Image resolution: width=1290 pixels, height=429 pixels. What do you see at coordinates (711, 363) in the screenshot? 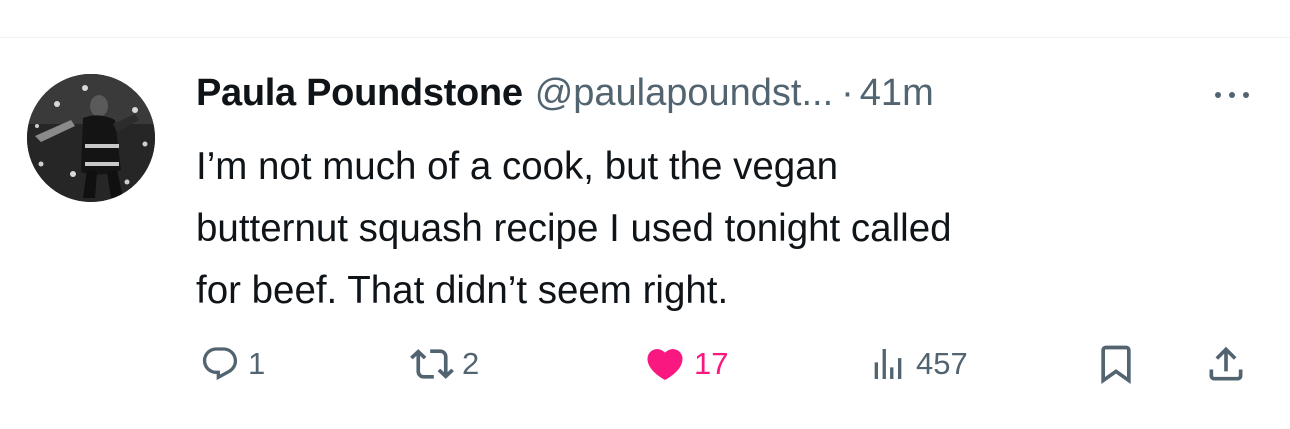
I see `like-count: 17` at bounding box center [711, 363].